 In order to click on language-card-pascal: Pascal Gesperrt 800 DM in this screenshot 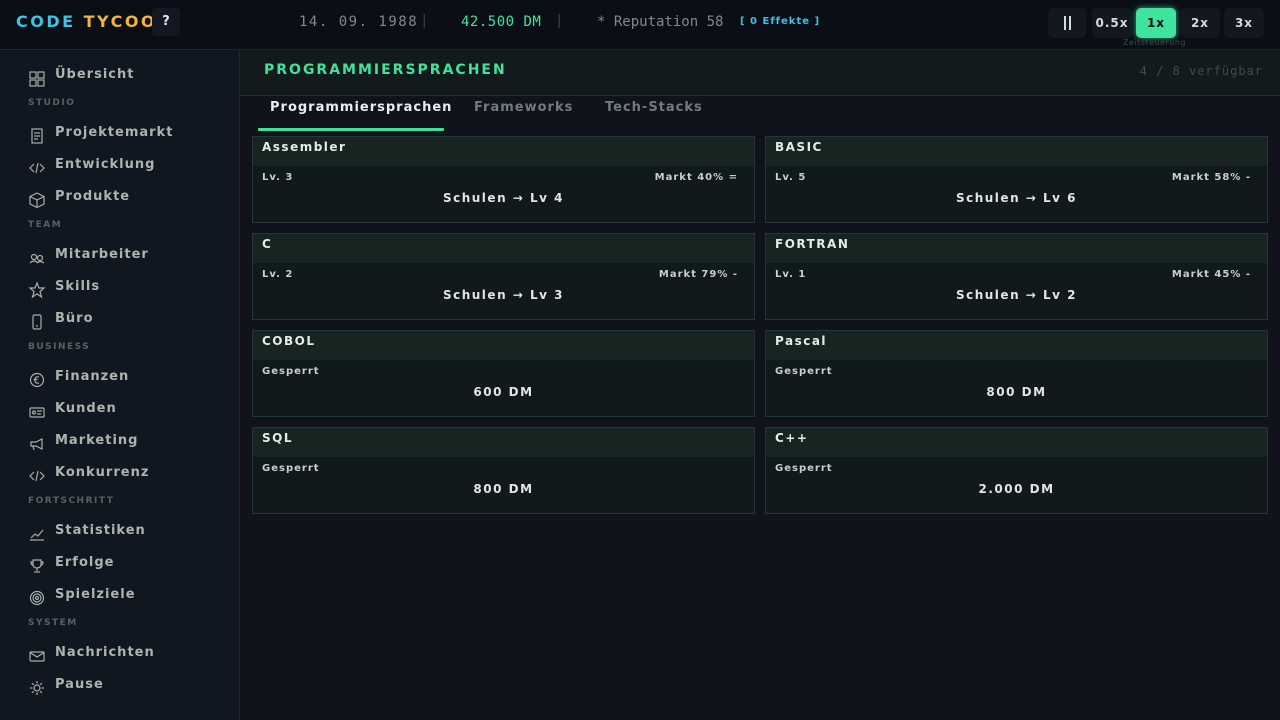, I will do `click(1016, 373)`.